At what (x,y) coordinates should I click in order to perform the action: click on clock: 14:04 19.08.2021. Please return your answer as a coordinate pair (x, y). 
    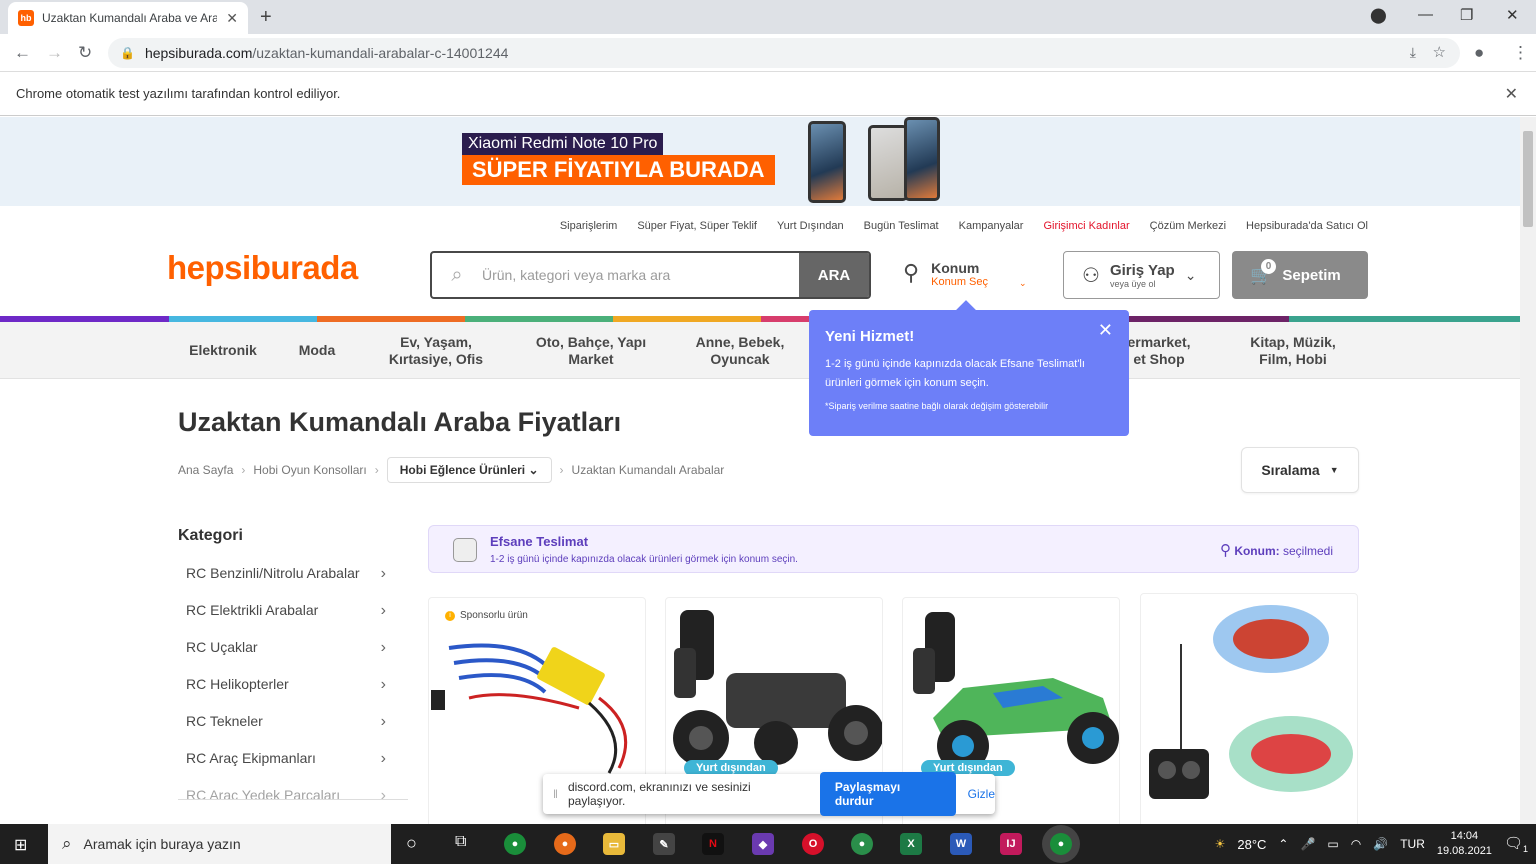
    Looking at the image, I should click on (1464, 844).